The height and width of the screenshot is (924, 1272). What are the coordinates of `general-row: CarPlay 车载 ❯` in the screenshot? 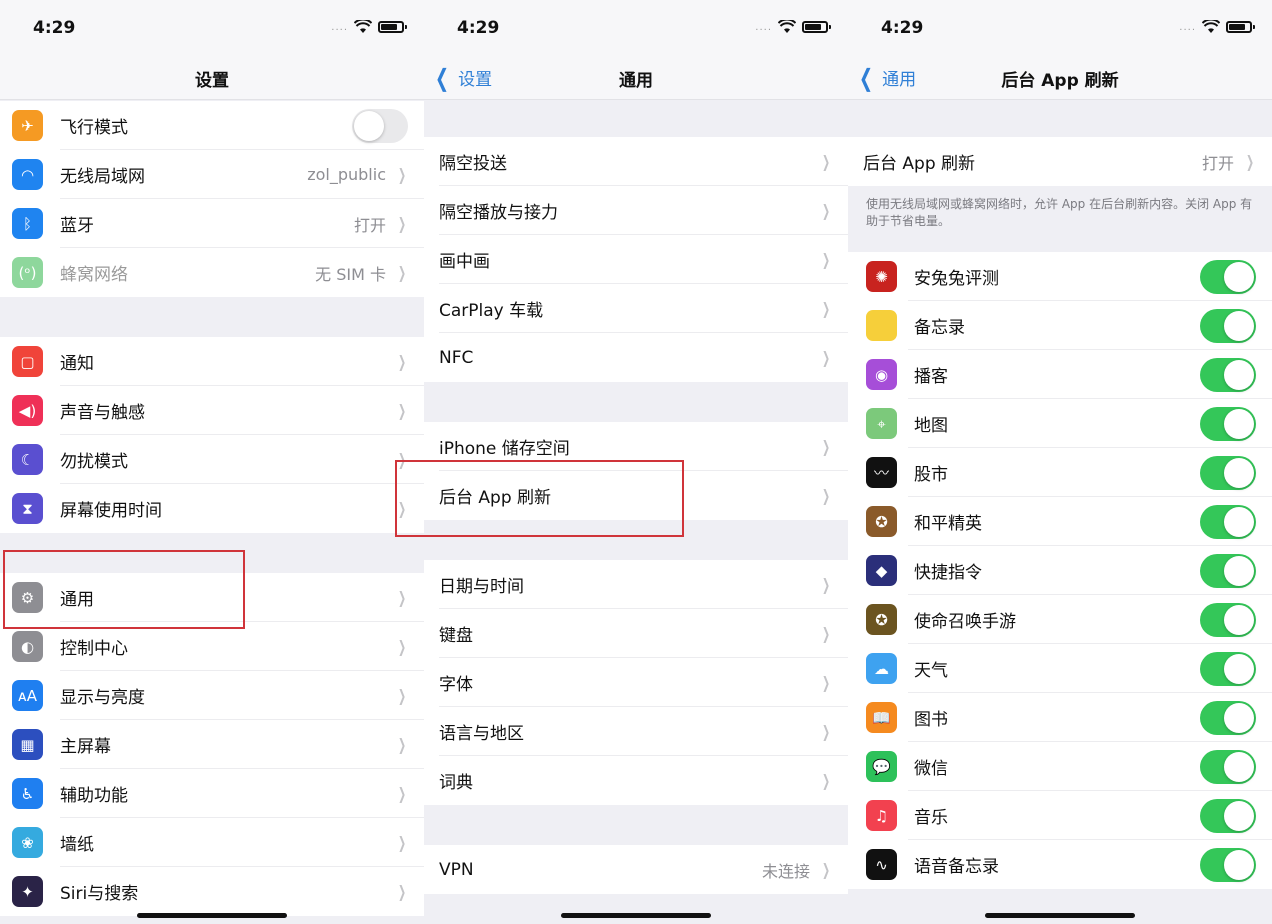 It's located at (636, 308).